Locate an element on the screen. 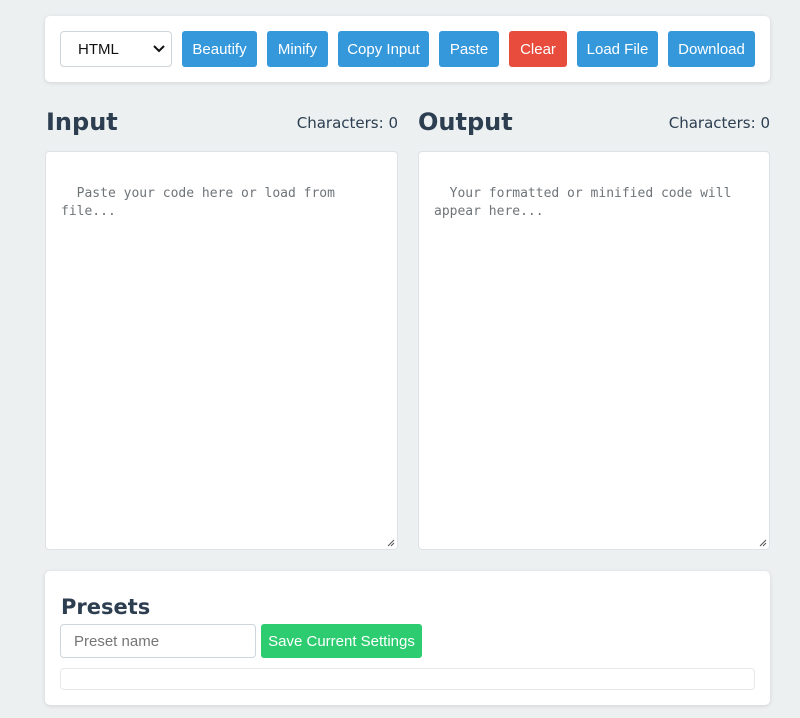 The width and height of the screenshot is (800, 718). output-title: Output is located at coordinates (465, 122).